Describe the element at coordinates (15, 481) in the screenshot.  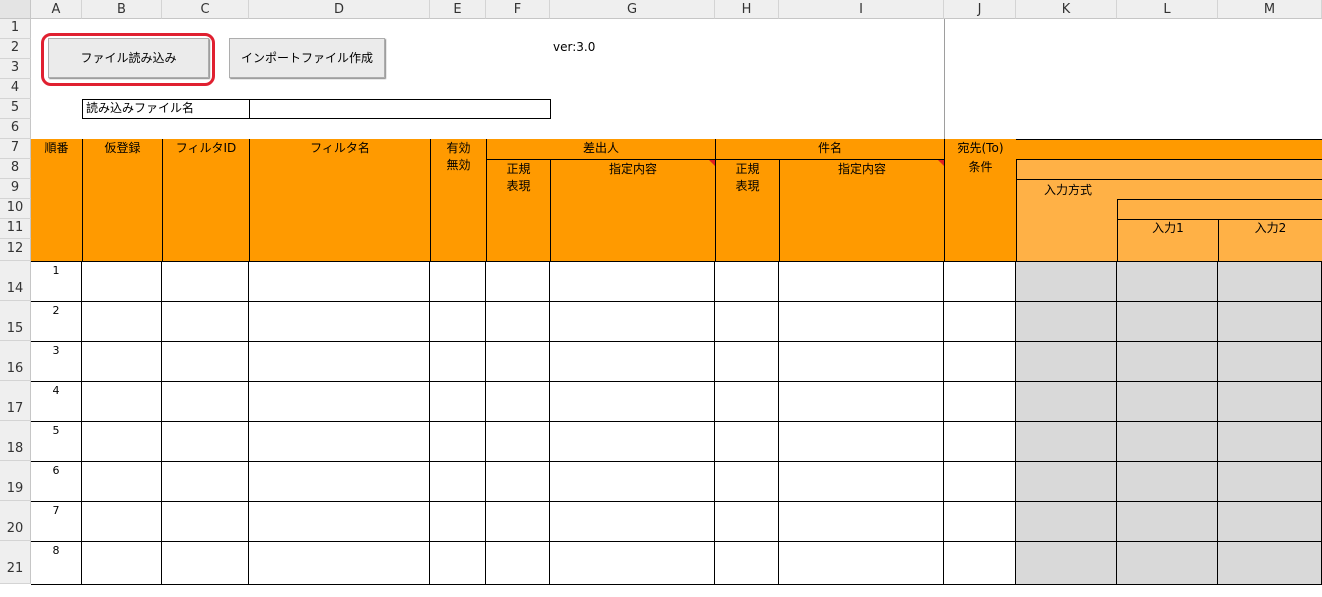
I see `row-header-19: 19` at that location.